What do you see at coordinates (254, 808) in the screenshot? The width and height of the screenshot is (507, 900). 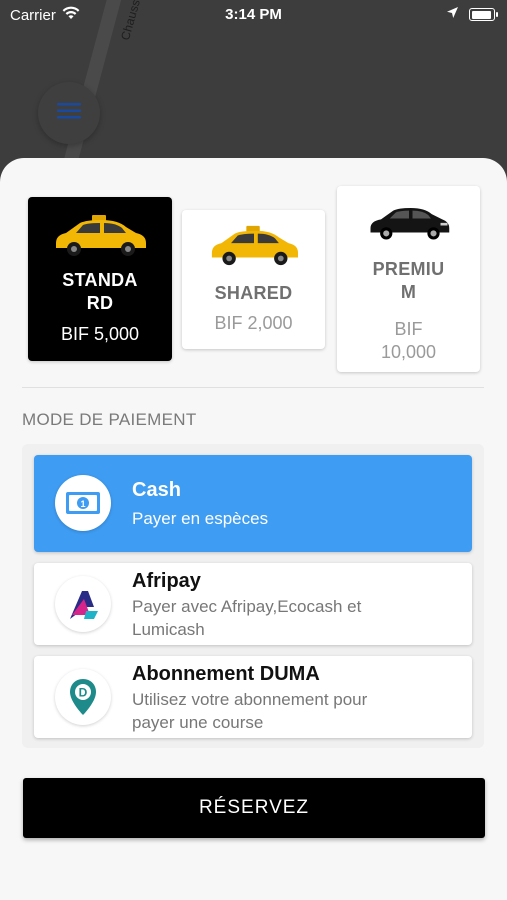 I see `reserve-button: RÉSERVEZ` at bounding box center [254, 808].